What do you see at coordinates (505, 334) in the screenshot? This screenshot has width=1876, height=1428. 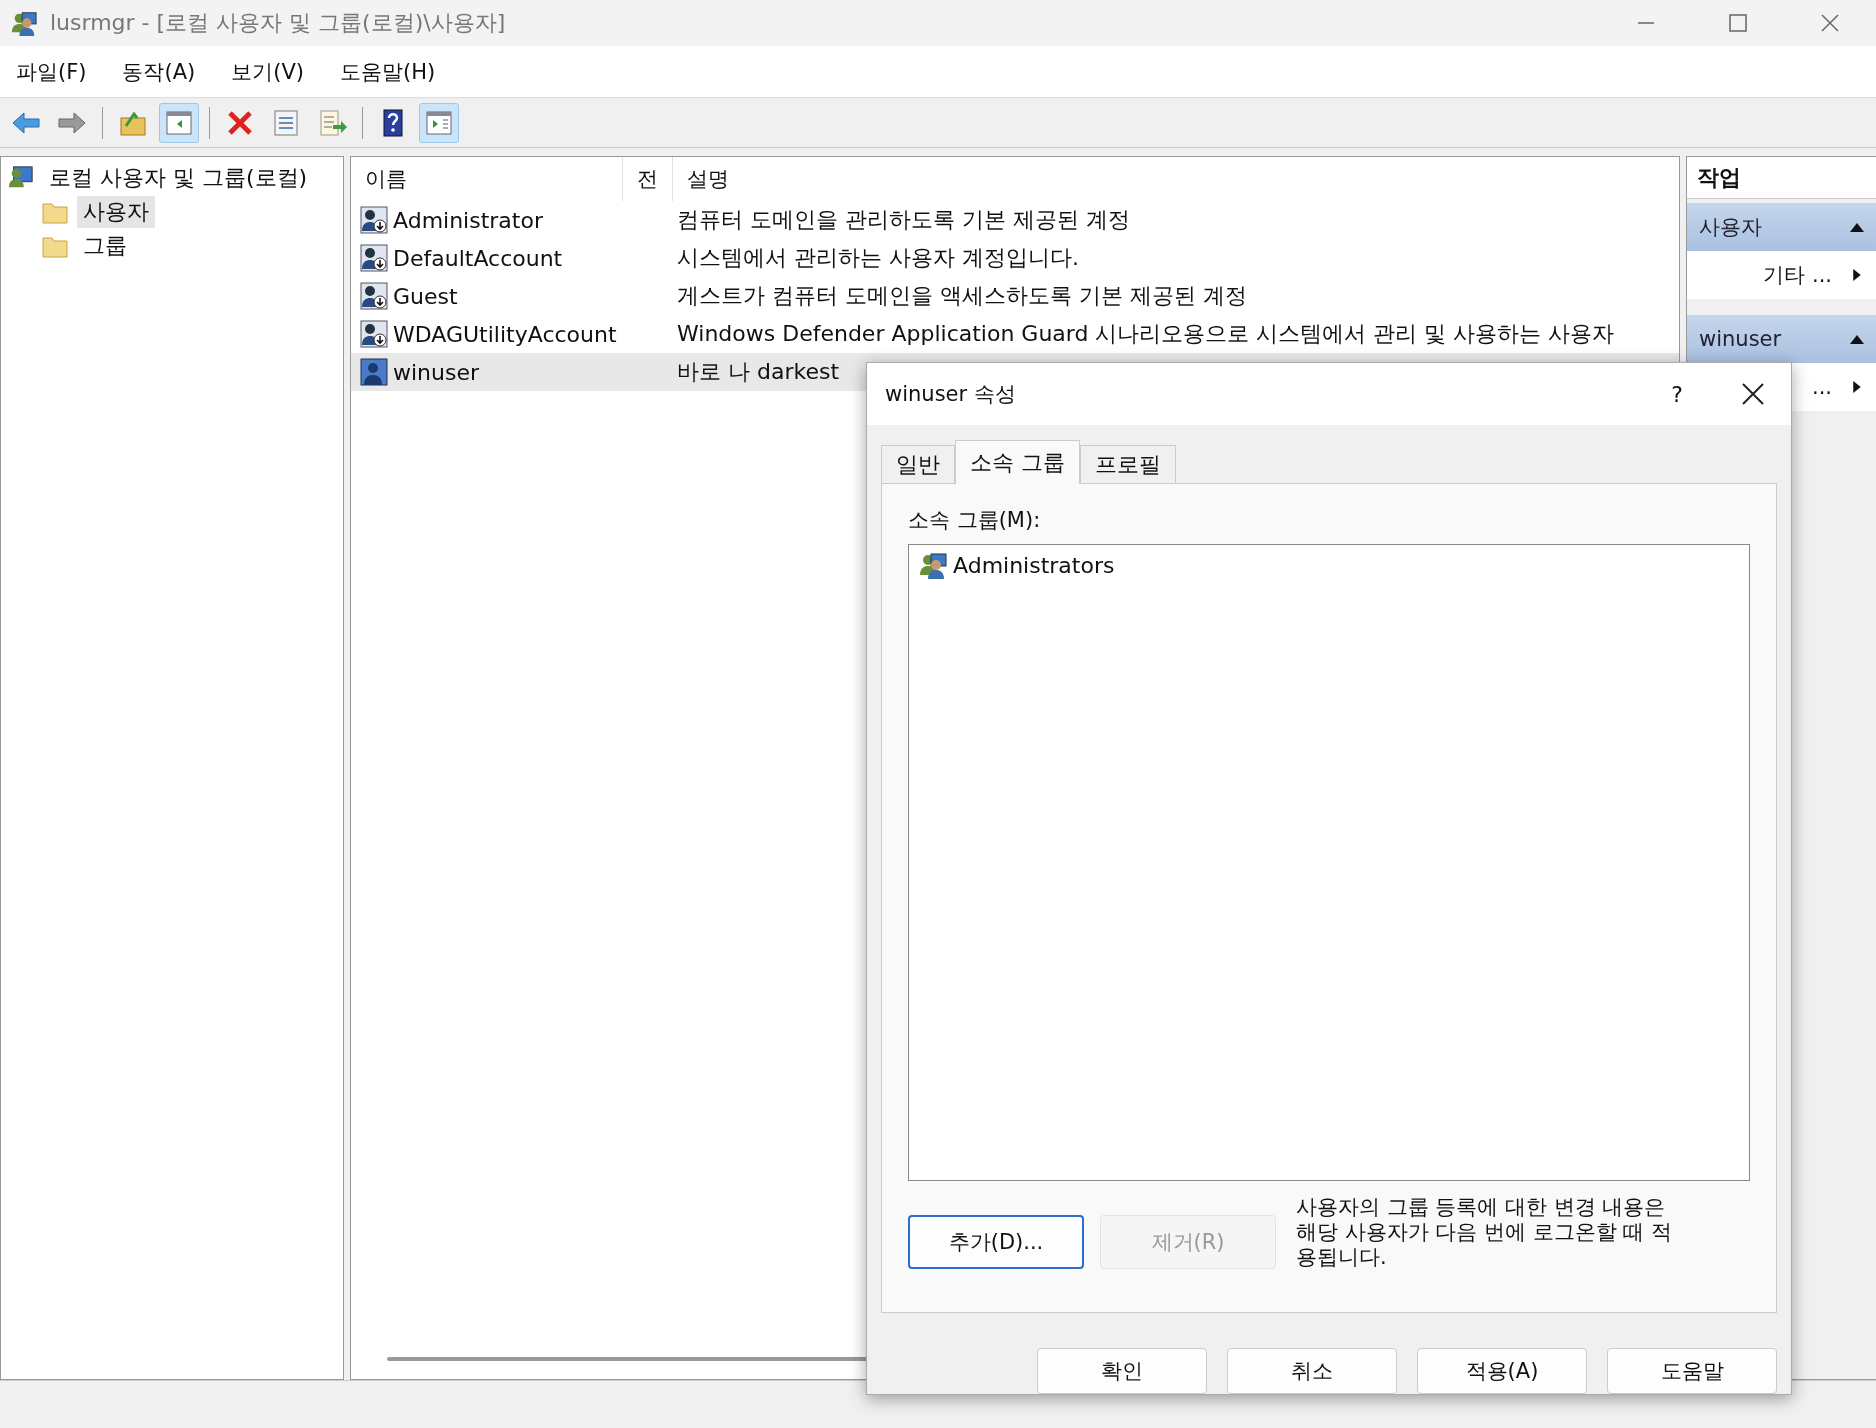 I see `user-name: WDAGUtilityAccount` at bounding box center [505, 334].